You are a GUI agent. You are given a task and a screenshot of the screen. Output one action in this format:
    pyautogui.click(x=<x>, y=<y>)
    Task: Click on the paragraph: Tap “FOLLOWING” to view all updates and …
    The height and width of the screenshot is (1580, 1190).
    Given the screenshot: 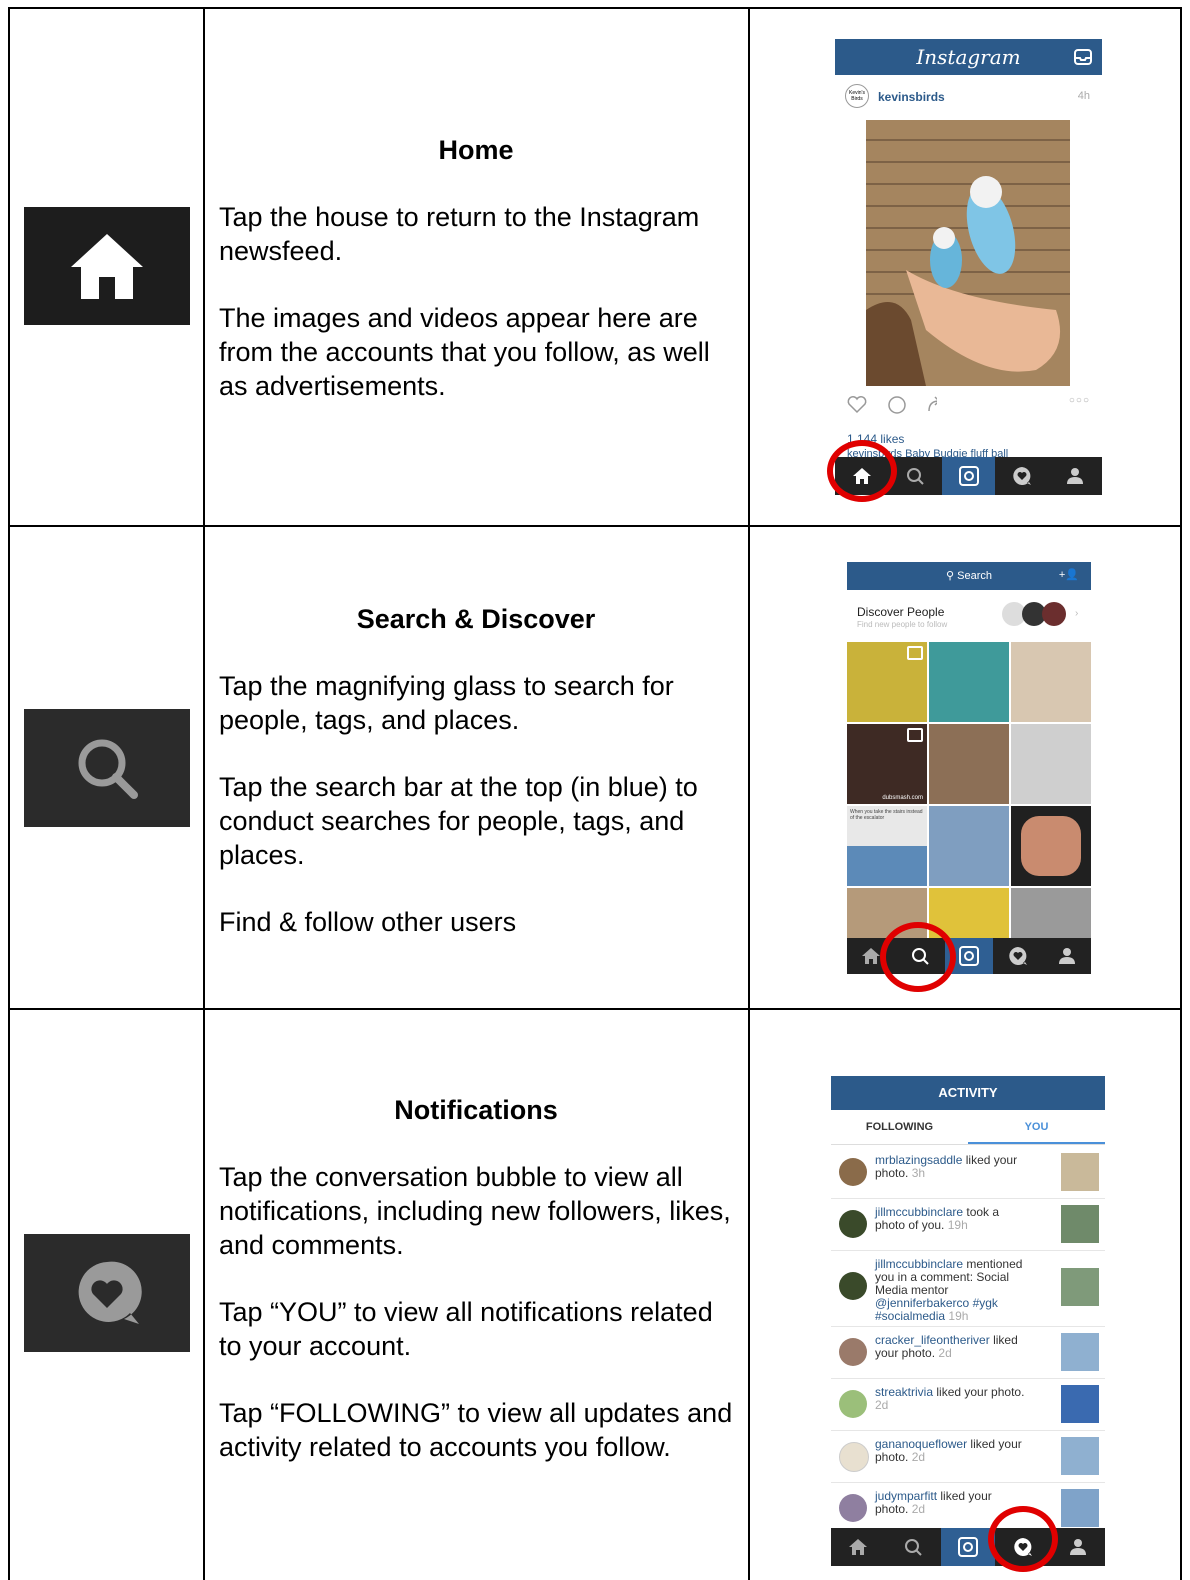 What is the action you would take?
    pyautogui.click(x=476, y=1430)
    